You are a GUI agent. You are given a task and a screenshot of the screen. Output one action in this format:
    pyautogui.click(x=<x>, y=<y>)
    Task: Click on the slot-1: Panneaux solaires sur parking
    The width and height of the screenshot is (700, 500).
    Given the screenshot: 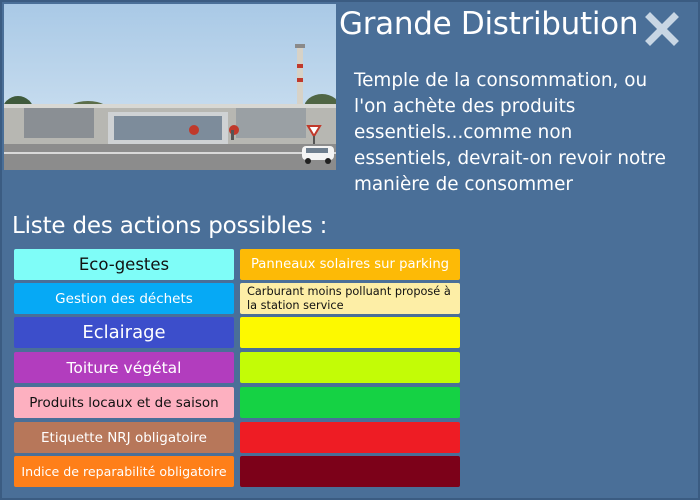 What is the action you would take?
    pyautogui.click(x=350, y=264)
    